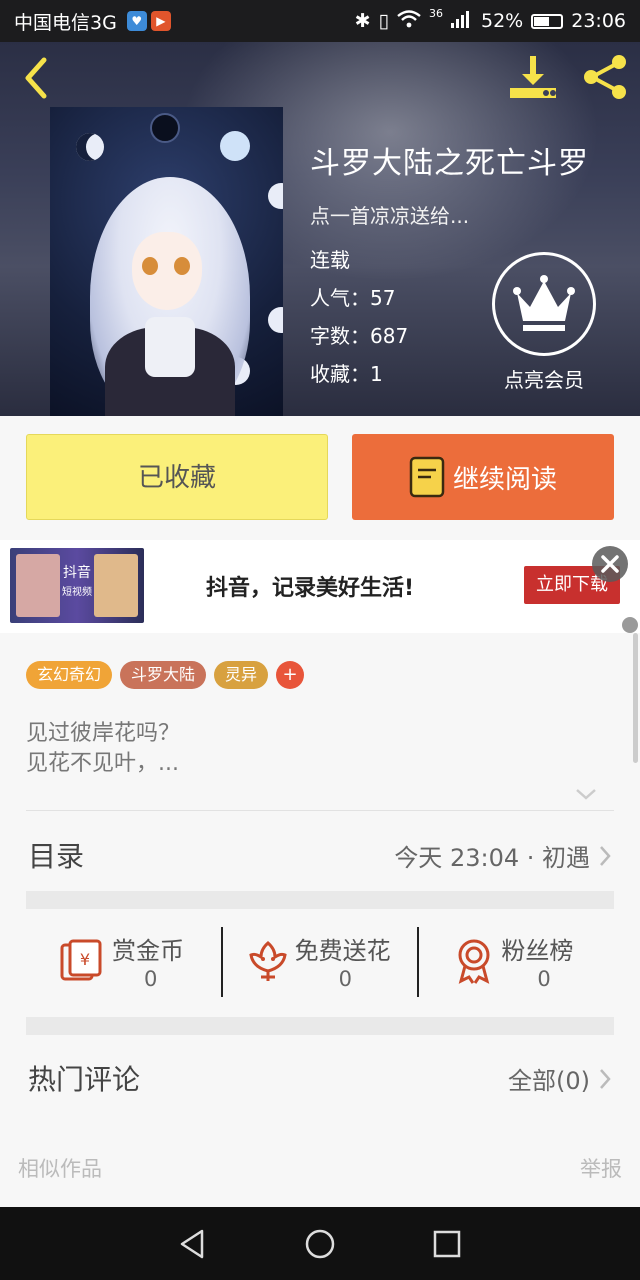 The image size is (640, 1280). I want to click on ad-close-button, so click(610, 564).